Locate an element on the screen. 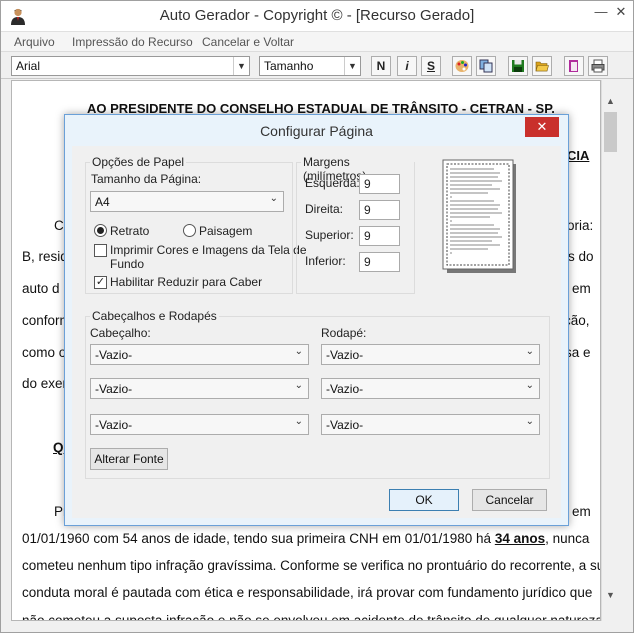  years-highlight: 34 anos is located at coordinates (520, 538).